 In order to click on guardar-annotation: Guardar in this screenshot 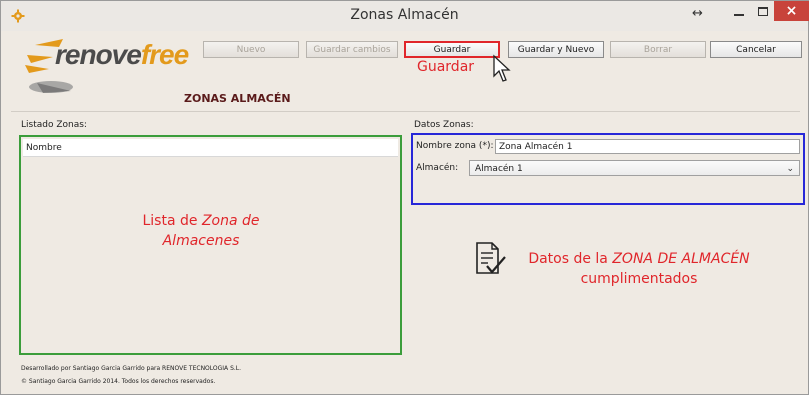, I will do `click(446, 67)`.